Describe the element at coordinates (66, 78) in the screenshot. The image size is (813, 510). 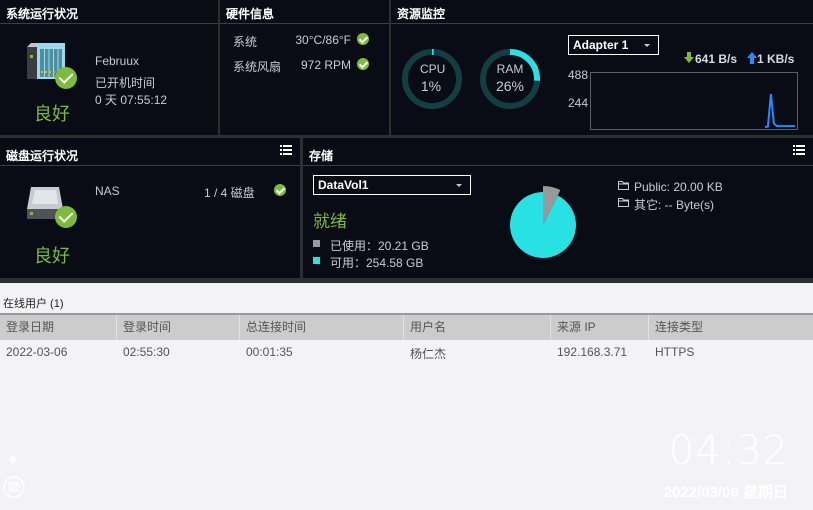
I see `status-ok-icon` at that location.